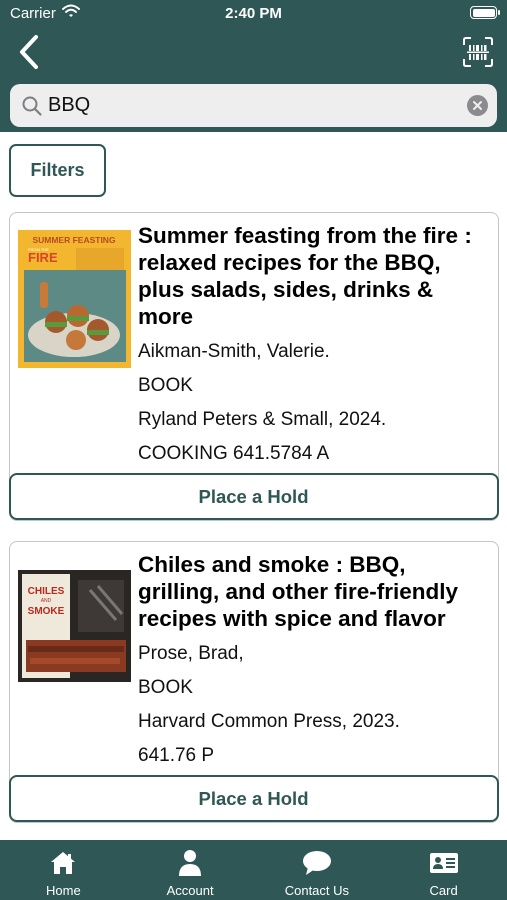  What do you see at coordinates (262, 419) in the screenshot?
I see `result-publisher: Ryland Peters & Small, 2024.` at bounding box center [262, 419].